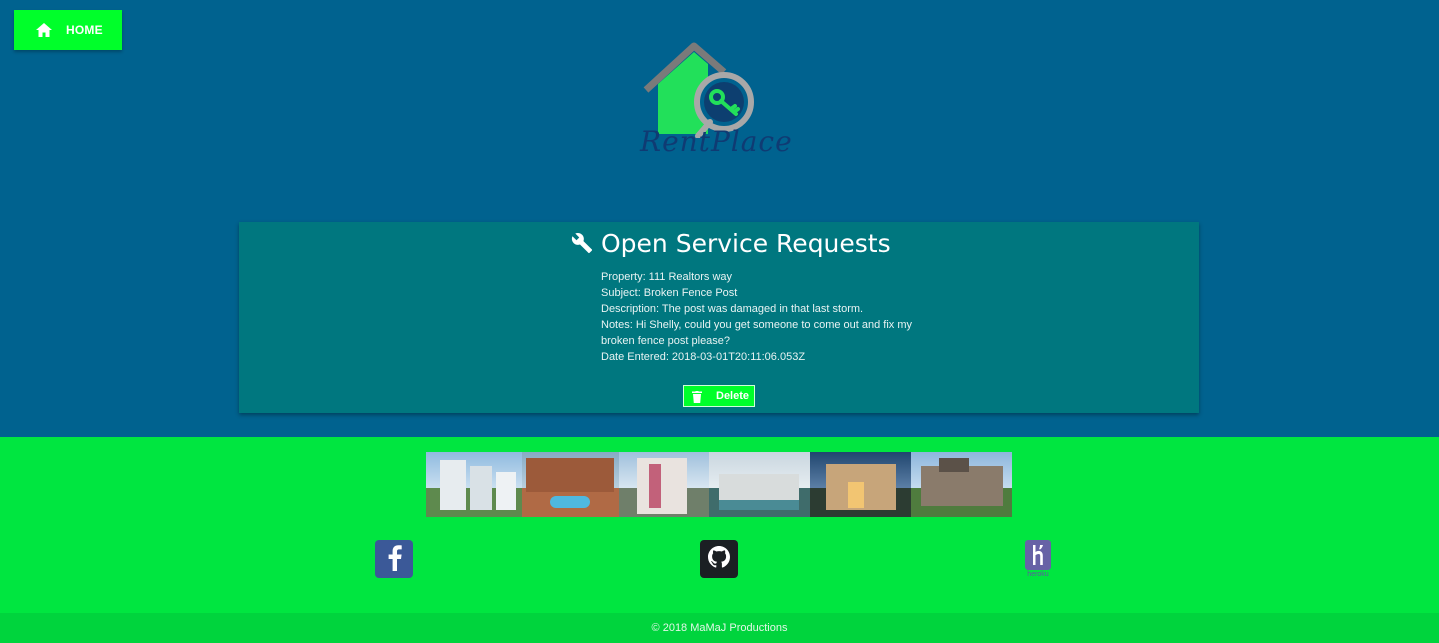  Describe the element at coordinates (1038, 574) in the screenshot. I see `heroku-wordmark: heroku` at that location.